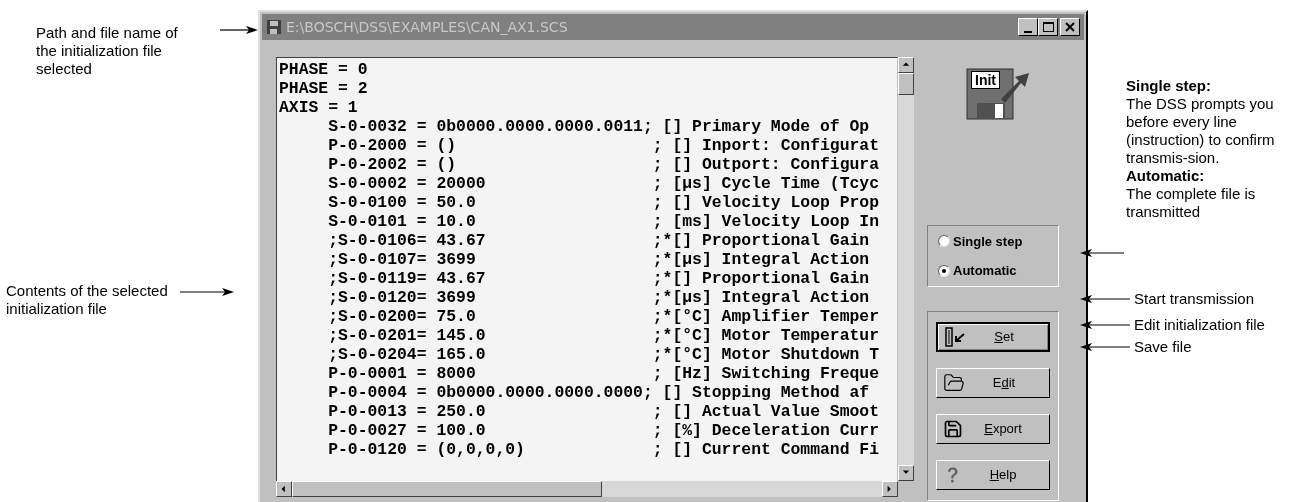  Describe the element at coordinates (319, 107) in the screenshot. I see `code-line: AXIS = 1` at that location.